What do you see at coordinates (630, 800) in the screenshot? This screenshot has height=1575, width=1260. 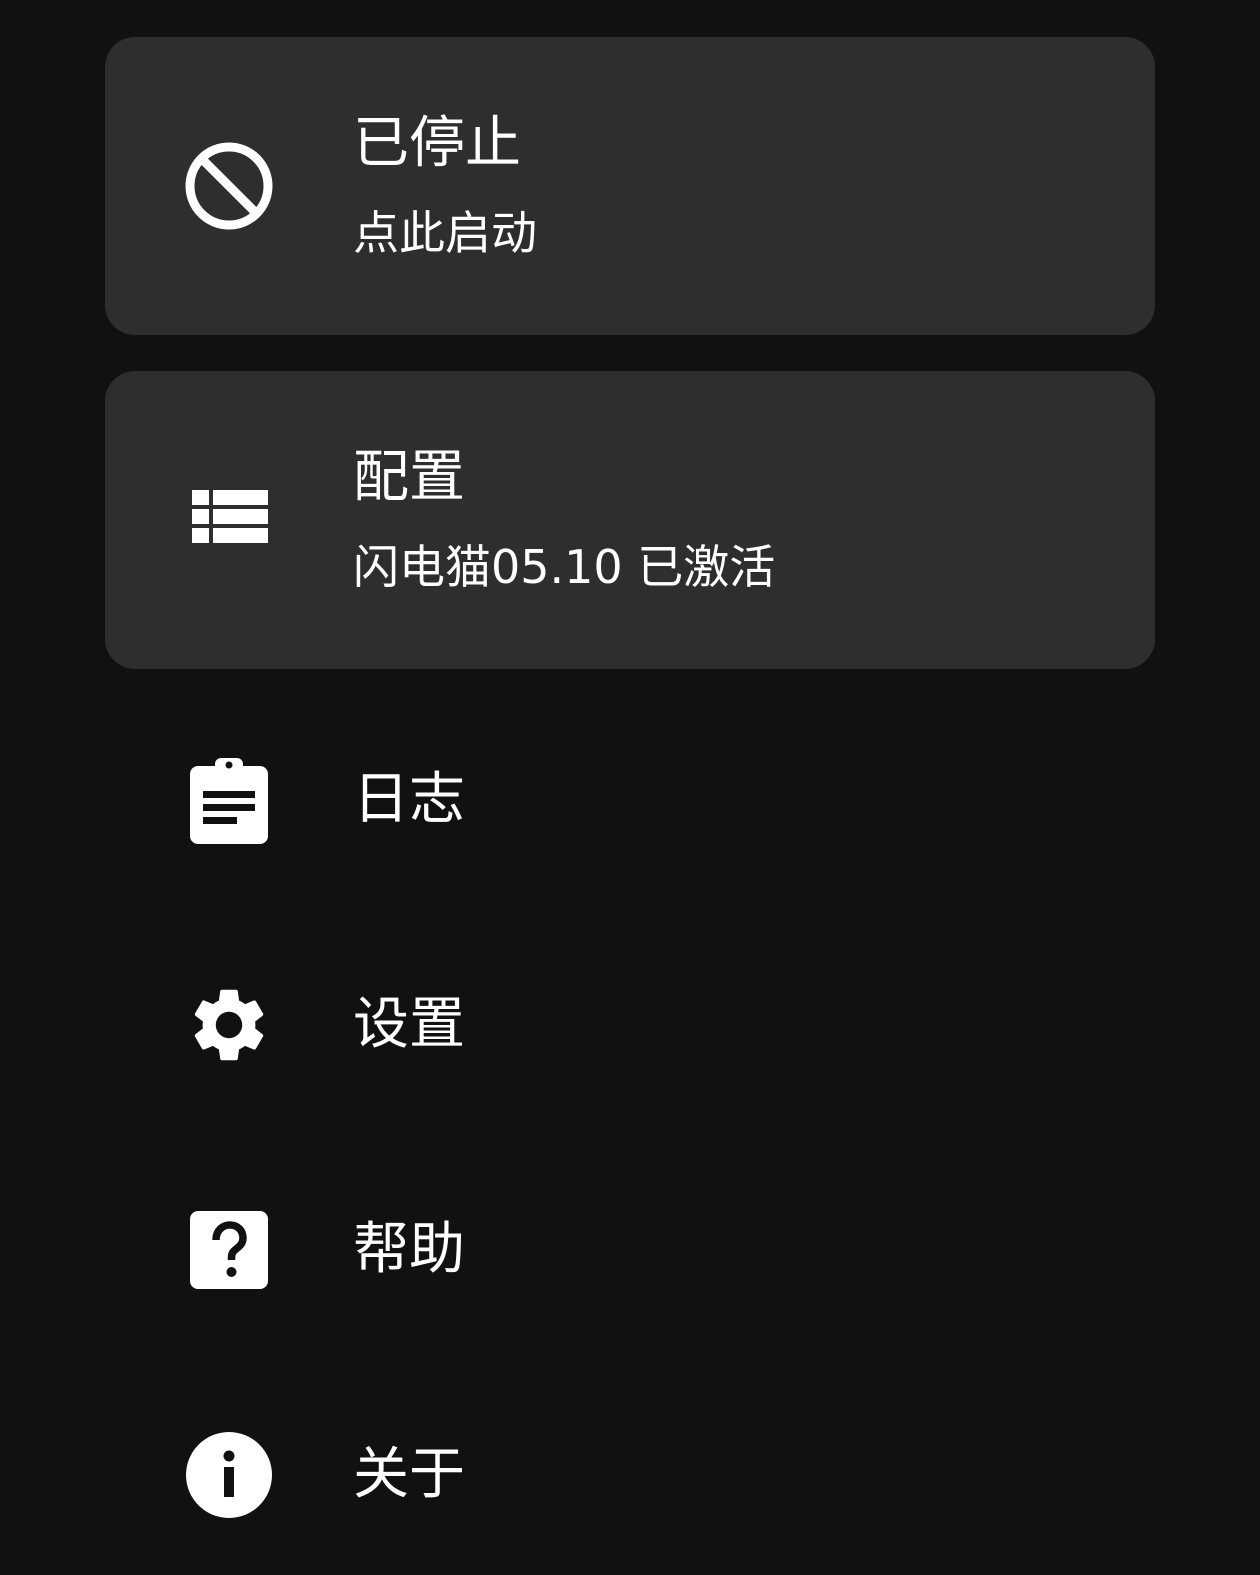 I see `menu-item-logs: 日志` at bounding box center [630, 800].